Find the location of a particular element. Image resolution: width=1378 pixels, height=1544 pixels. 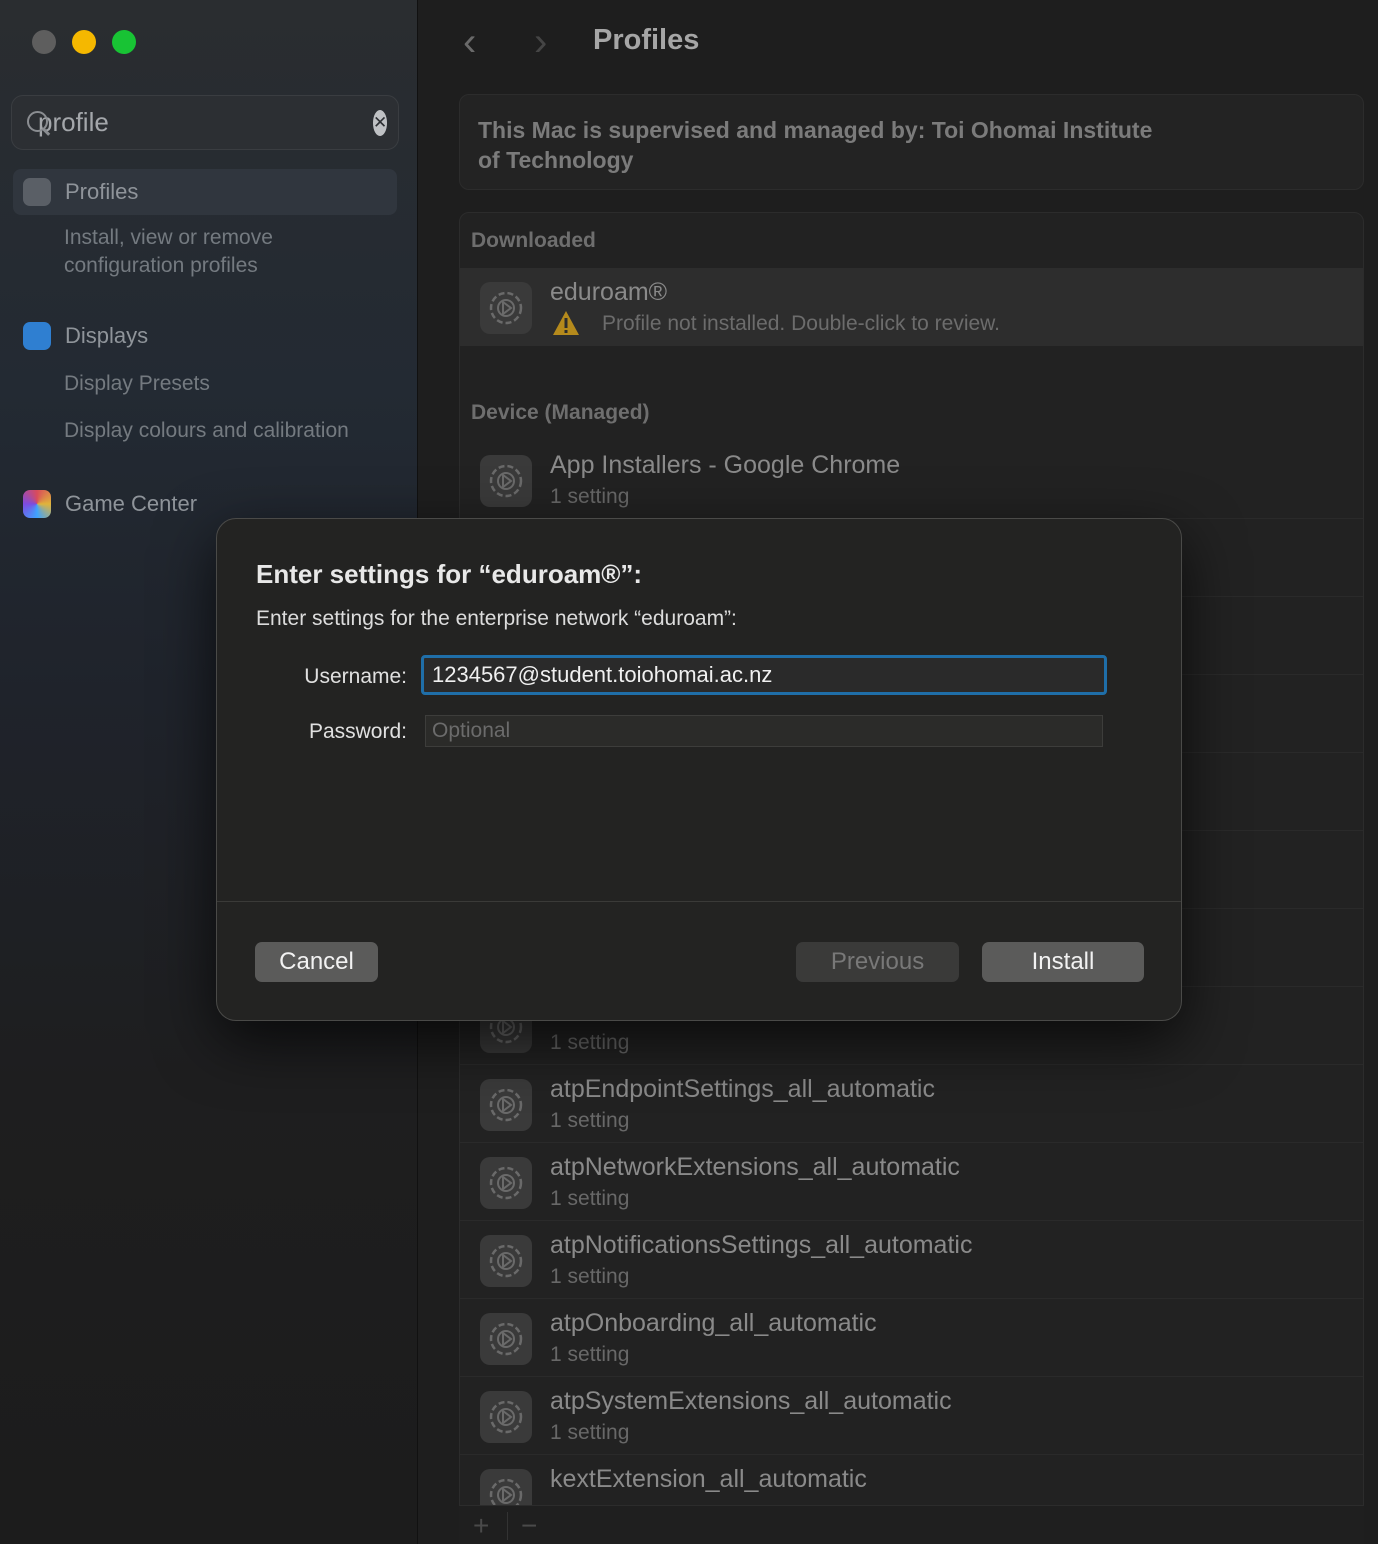

profile-title: atpEndpointSettings_all_automatic is located at coordinates (742, 1089).